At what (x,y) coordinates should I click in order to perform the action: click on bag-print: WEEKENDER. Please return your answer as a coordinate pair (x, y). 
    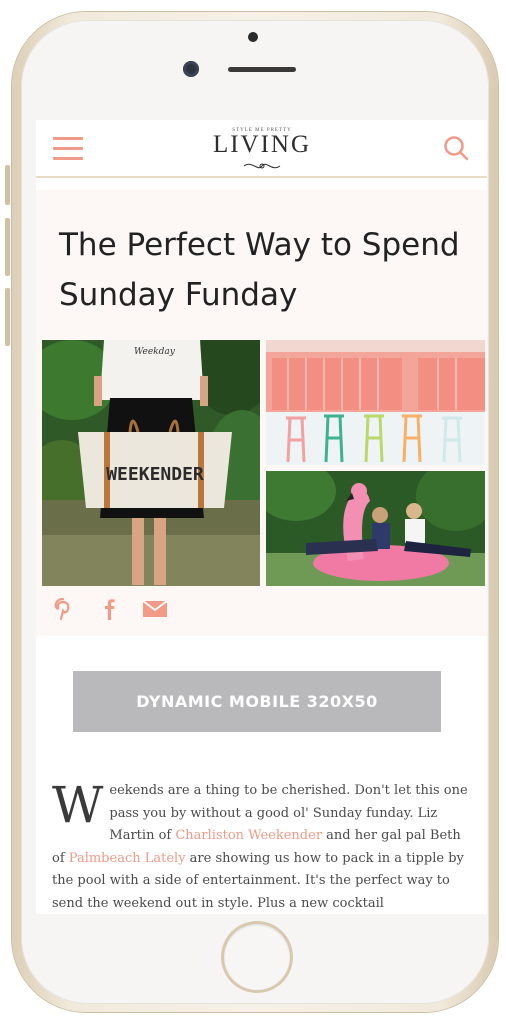
    Looking at the image, I should click on (155, 474).